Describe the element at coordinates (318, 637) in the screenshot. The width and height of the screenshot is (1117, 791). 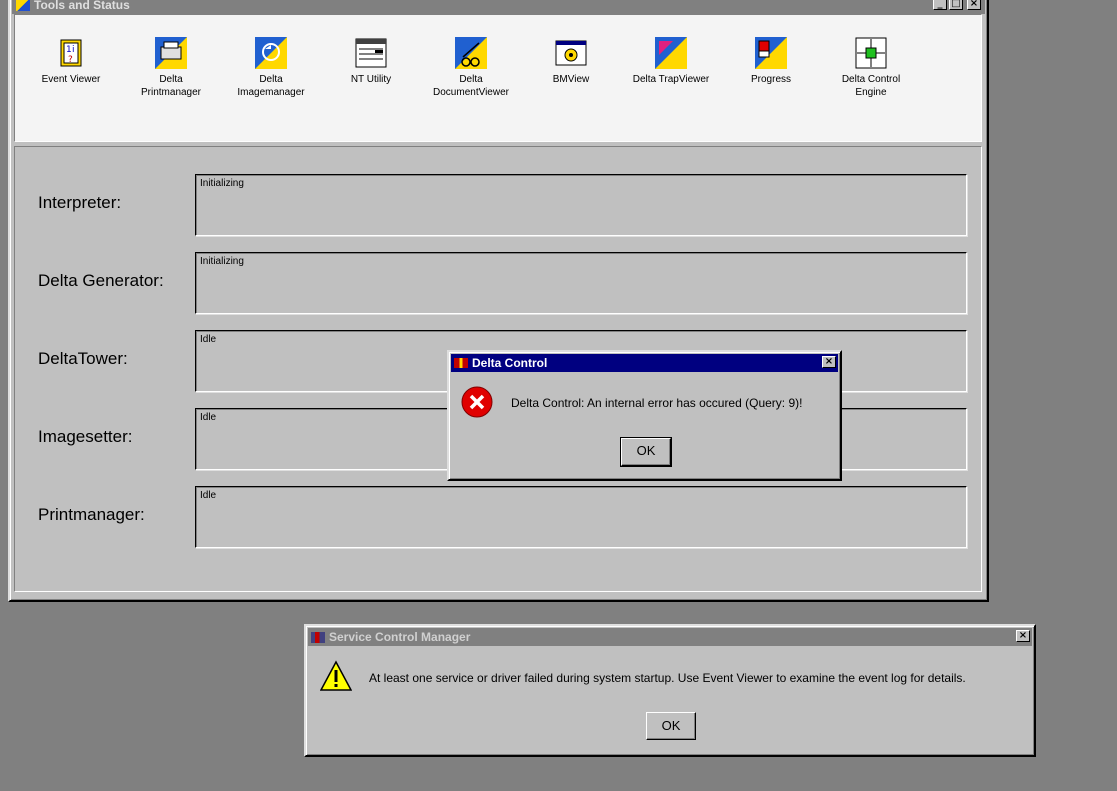
I see `scm-app-icon` at that location.